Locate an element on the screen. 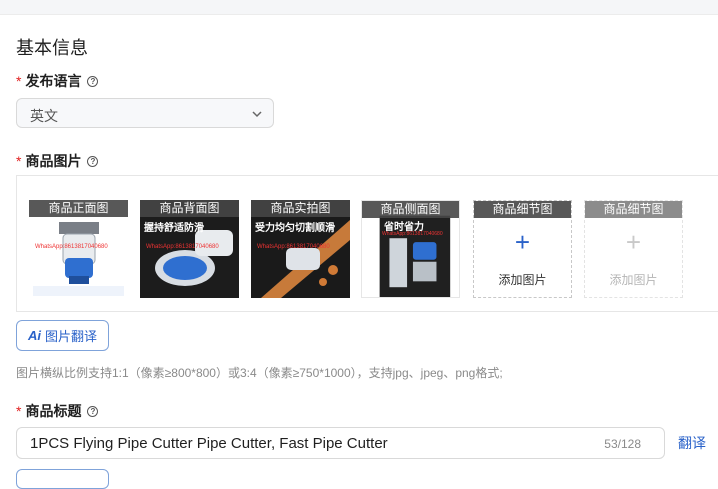  language-select: 英文 is located at coordinates (145, 113).